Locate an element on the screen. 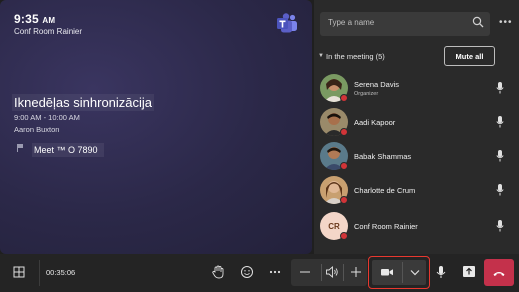  meeting-time: 9:00 AM - 10:00 AM is located at coordinates (47, 117).